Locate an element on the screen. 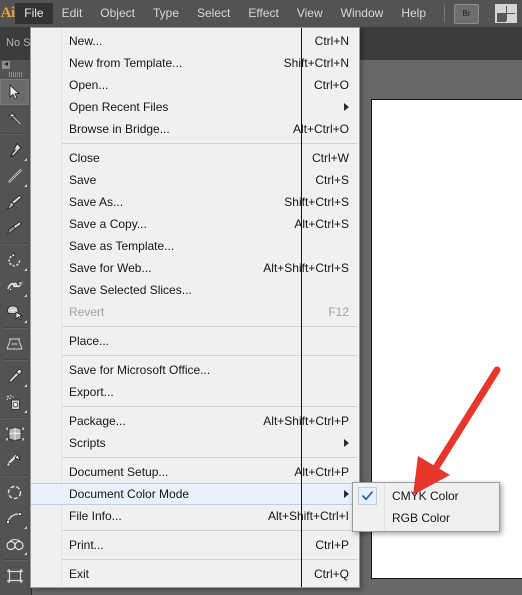 The height and width of the screenshot is (595, 522). artboard-tool is located at coordinates (14, 576).